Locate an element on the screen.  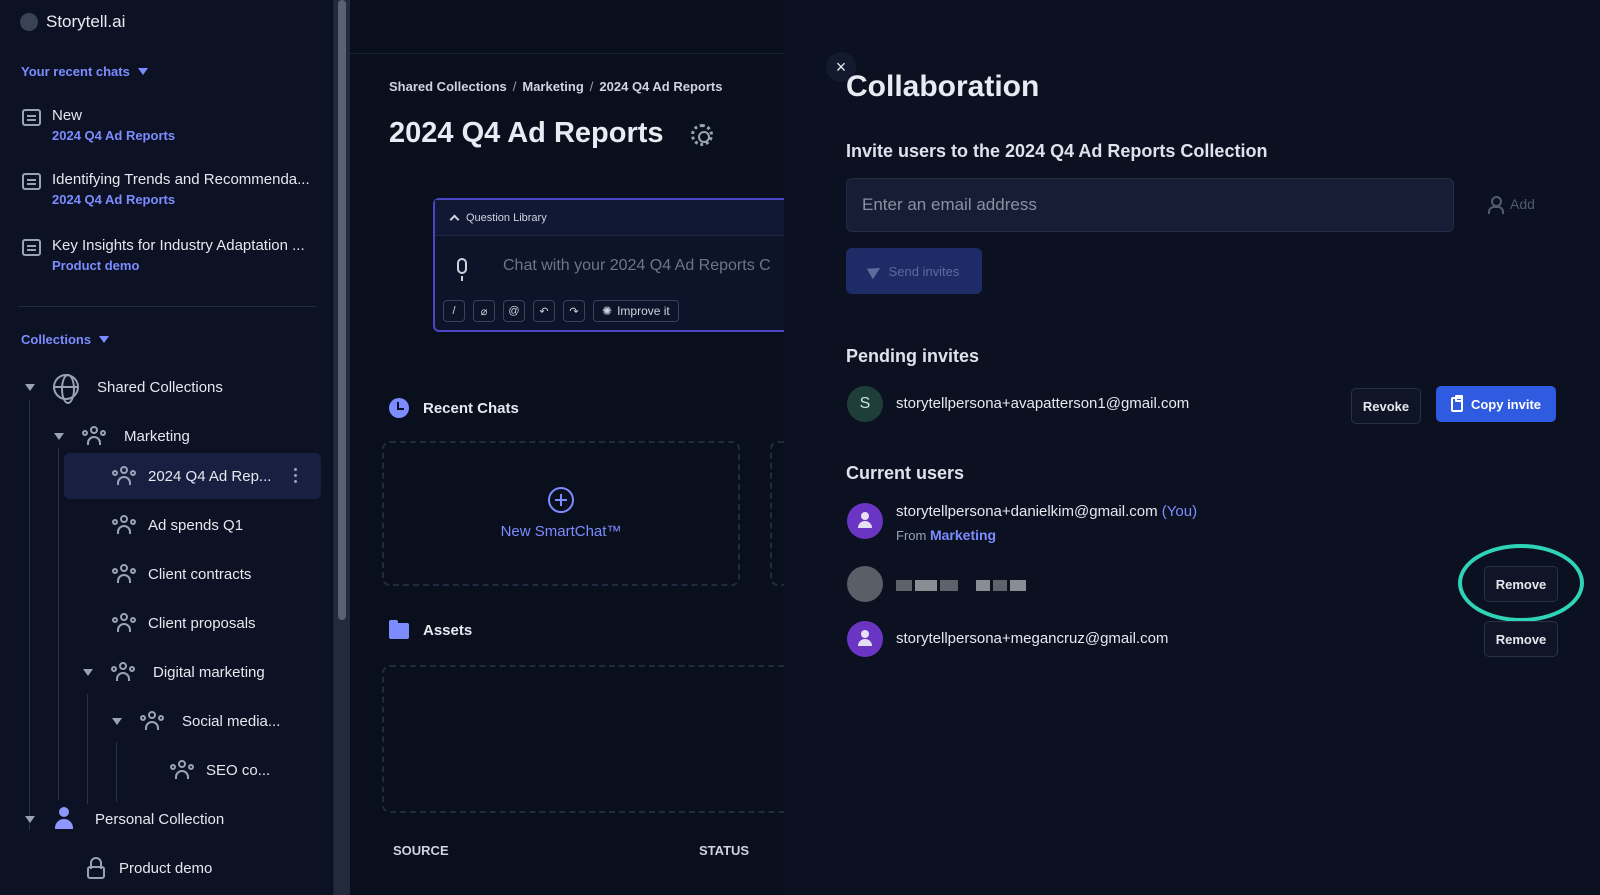
panel-title: Collaboration is located at coordinates (943, 86).